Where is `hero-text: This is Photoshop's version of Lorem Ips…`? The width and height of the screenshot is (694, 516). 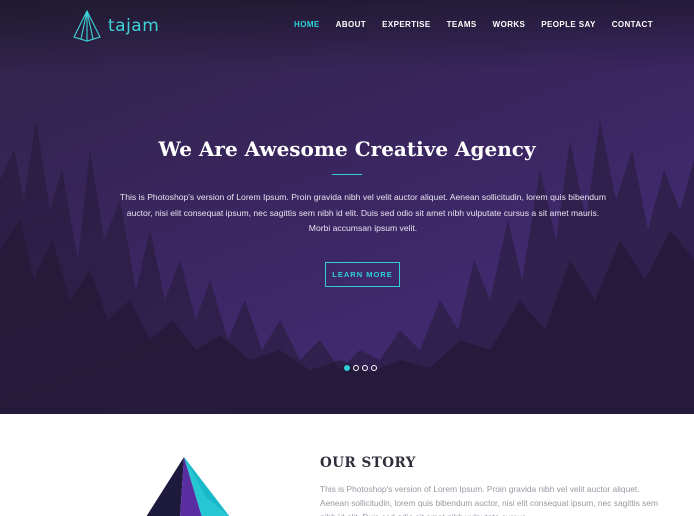 hero-text: This is Photoshop's version of Lorem Ips… is located at coordinates (362, 212).